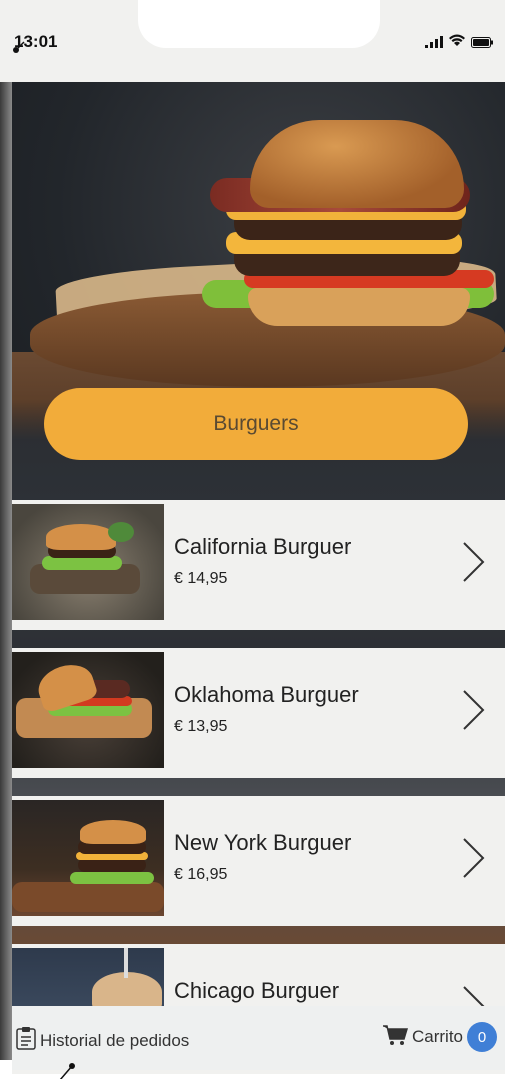 The height and width of the screenshot is (1079, 505). What do you see at coordinates (482, 41) in the screenshot?
I see `battery-icon` at bounding box center [482, 41].